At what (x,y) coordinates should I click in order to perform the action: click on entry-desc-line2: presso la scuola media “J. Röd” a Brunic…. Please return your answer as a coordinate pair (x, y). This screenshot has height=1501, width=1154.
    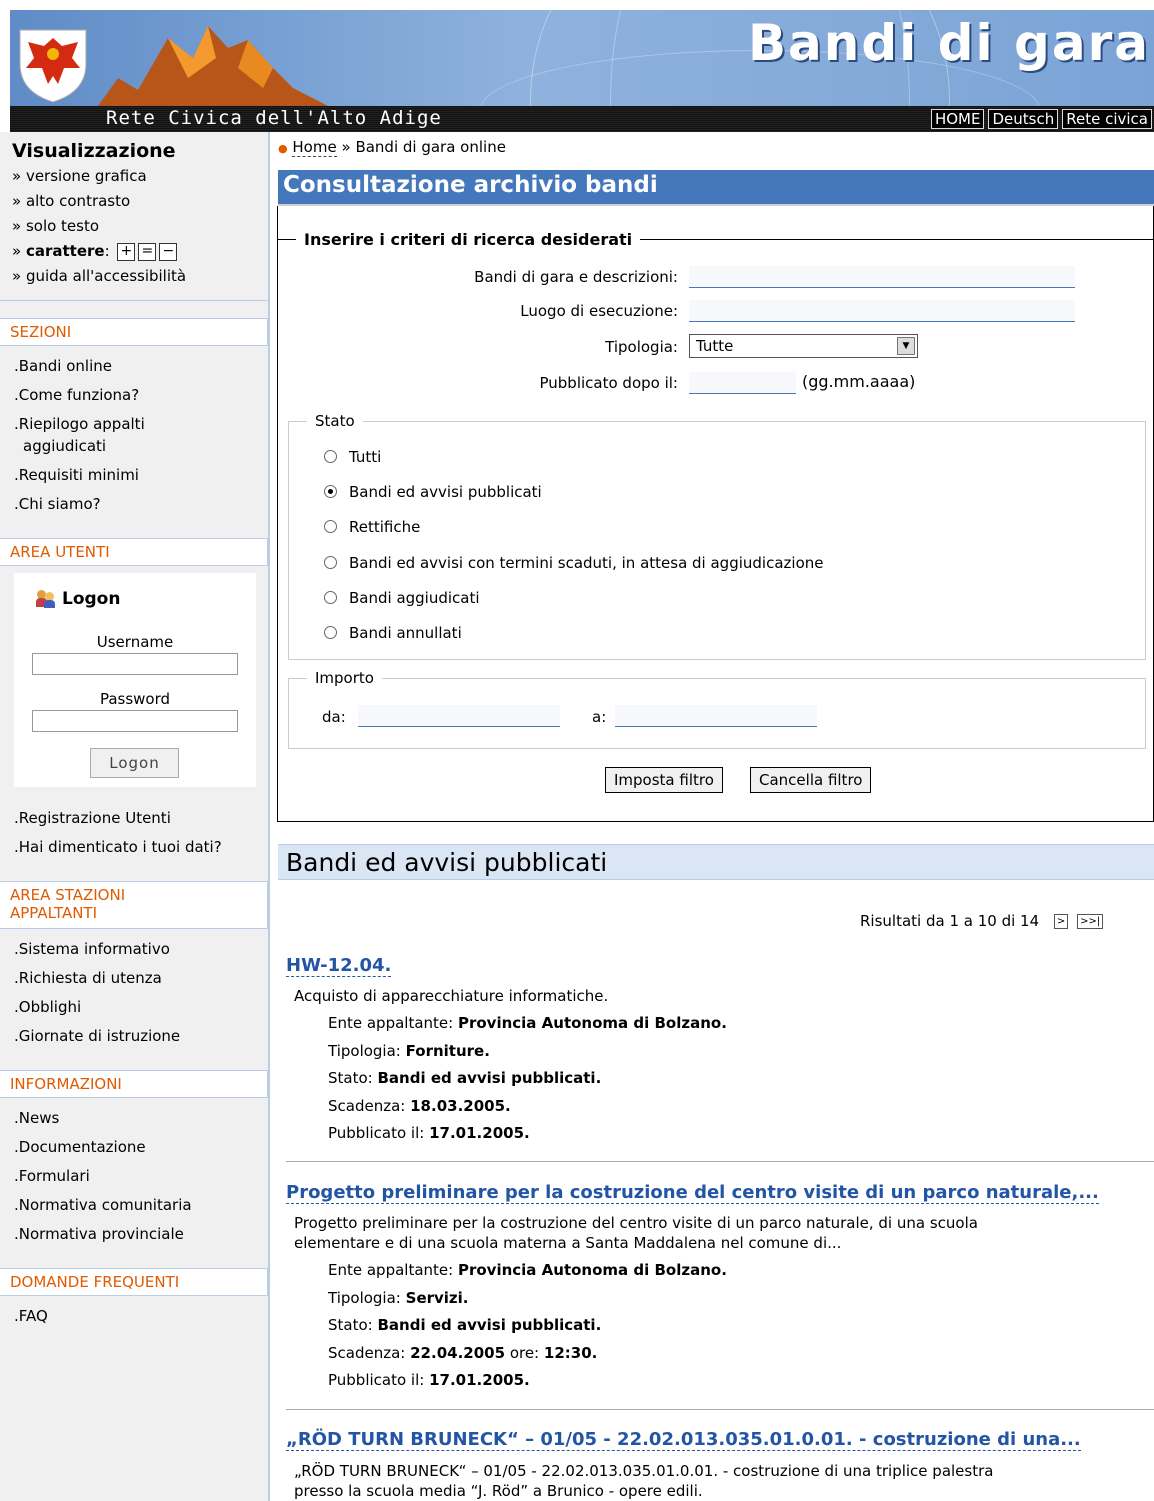
    Looking at the image, I should click on (498, 1491).